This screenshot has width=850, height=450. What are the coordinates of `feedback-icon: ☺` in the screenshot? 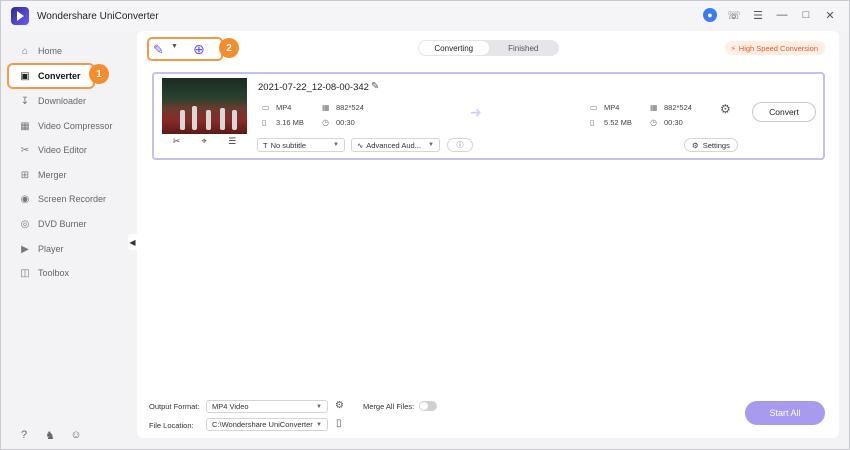 It's located at (76, 435).